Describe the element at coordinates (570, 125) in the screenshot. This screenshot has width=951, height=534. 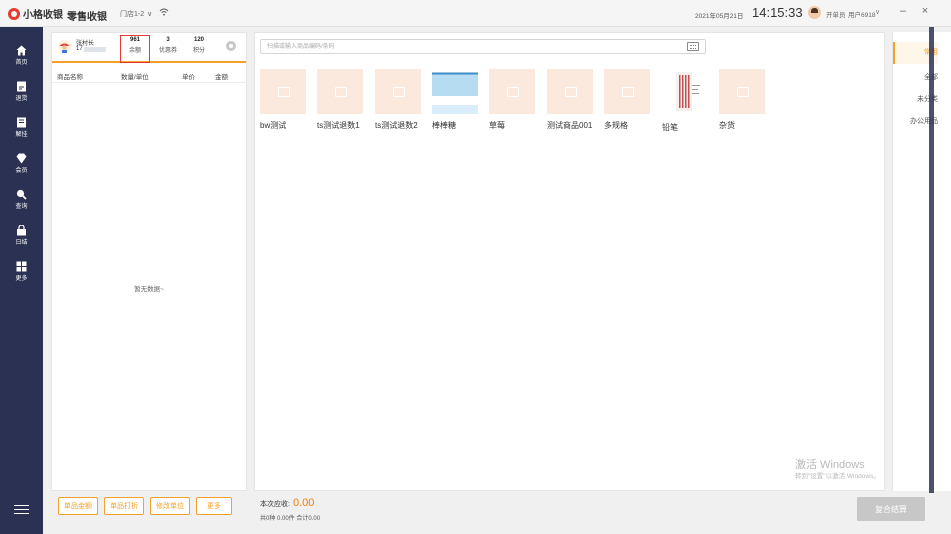
I see `product-name: 测试商品001` at that location.